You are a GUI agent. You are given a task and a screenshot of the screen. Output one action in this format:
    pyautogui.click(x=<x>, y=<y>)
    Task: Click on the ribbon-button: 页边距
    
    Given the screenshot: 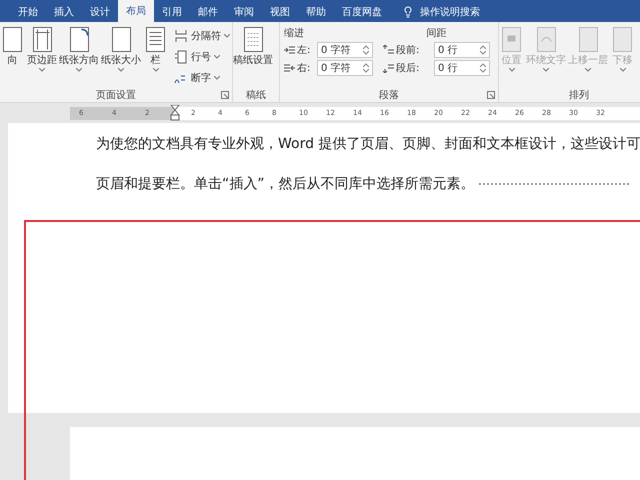 What is the action you would take?
    pyautogui.click(x=42, y=49)
    